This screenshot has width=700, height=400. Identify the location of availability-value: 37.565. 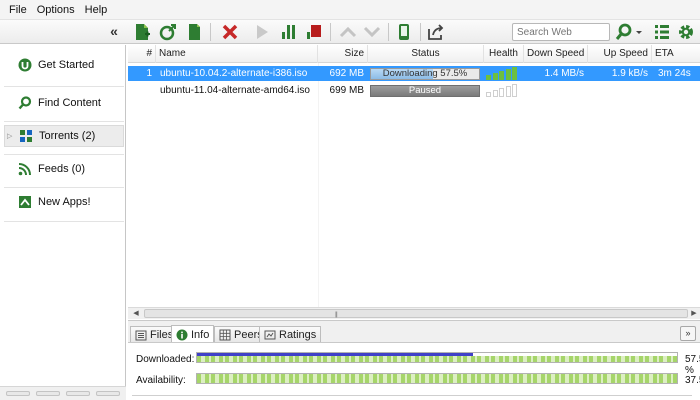
(692, 380).